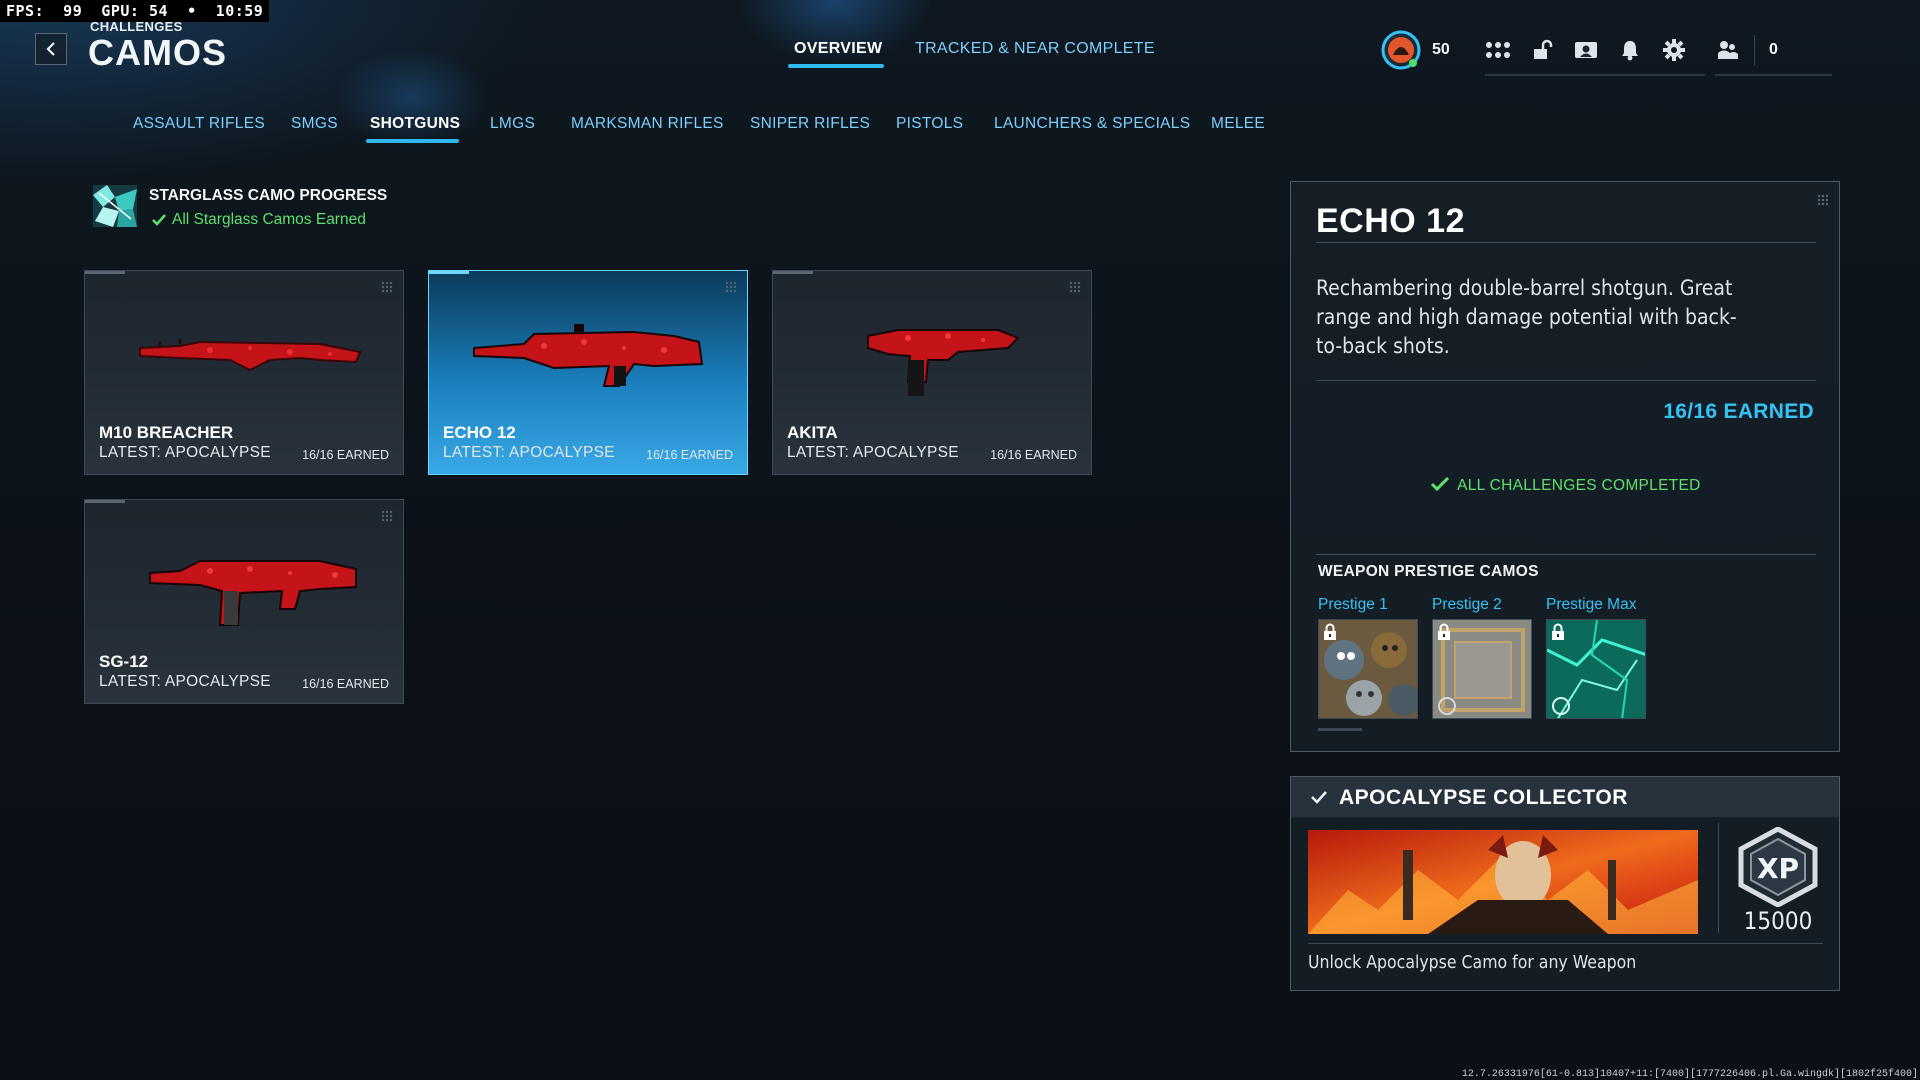 The image size is (1920, 1080). I want to click on hud-divider, so click(1754, 50).